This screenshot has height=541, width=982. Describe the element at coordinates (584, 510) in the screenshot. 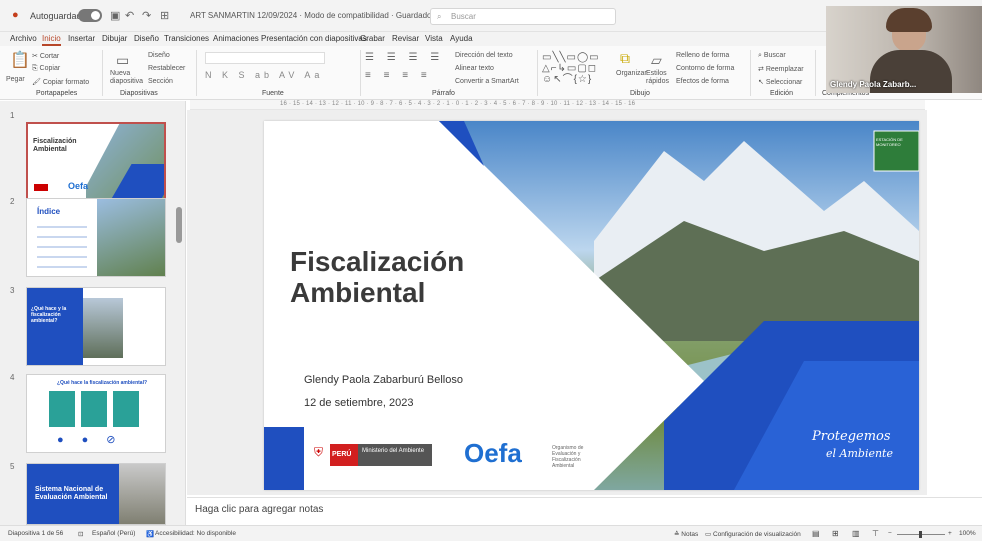

I see `notes-pane: Haga clic para agregar notas` at that location.